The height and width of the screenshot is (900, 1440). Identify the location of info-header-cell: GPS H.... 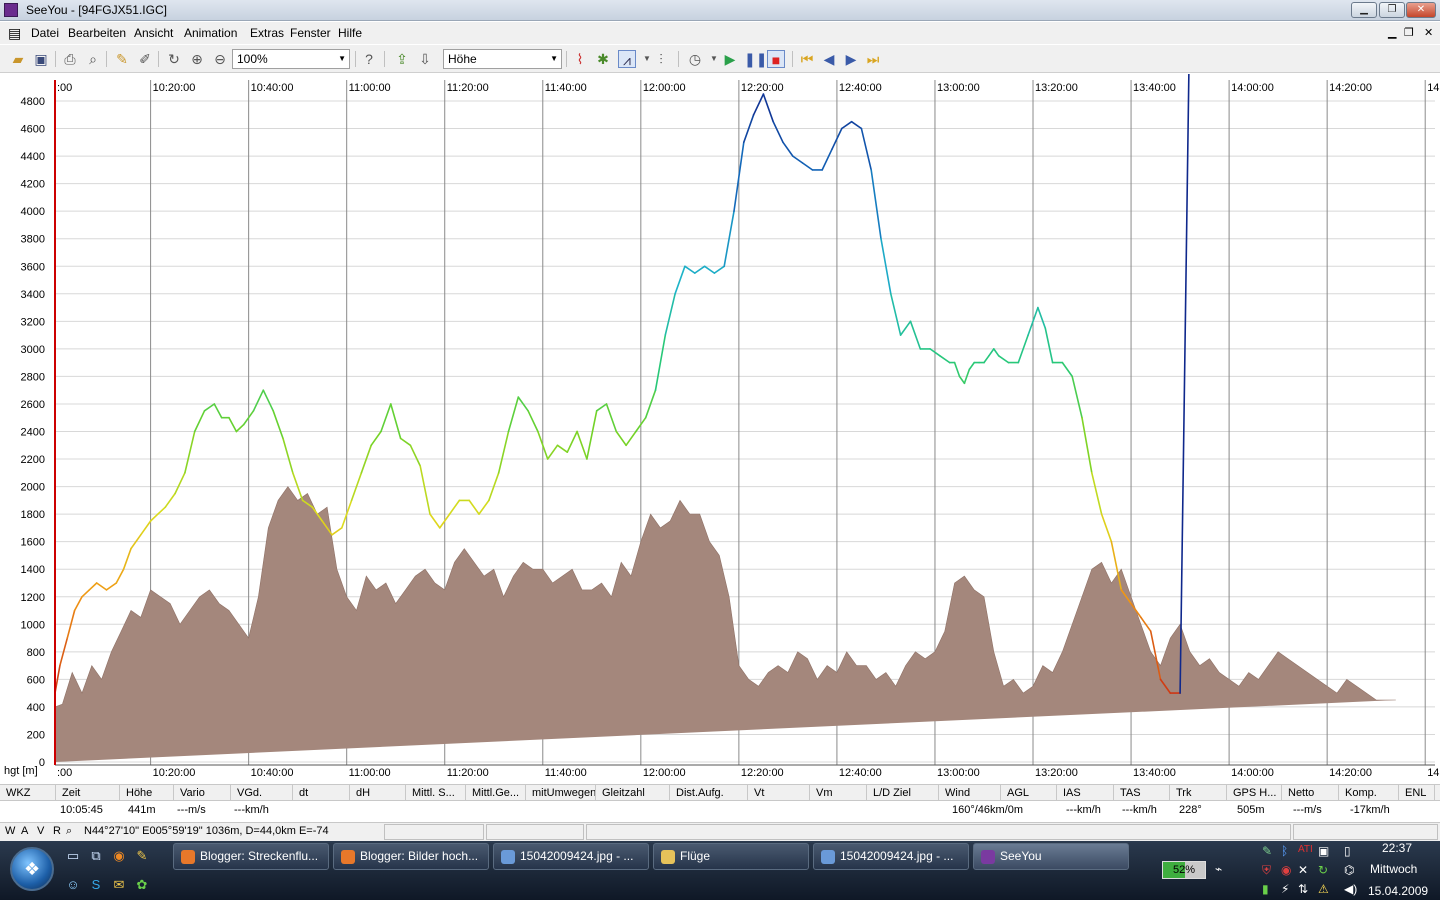
(1254, 793).